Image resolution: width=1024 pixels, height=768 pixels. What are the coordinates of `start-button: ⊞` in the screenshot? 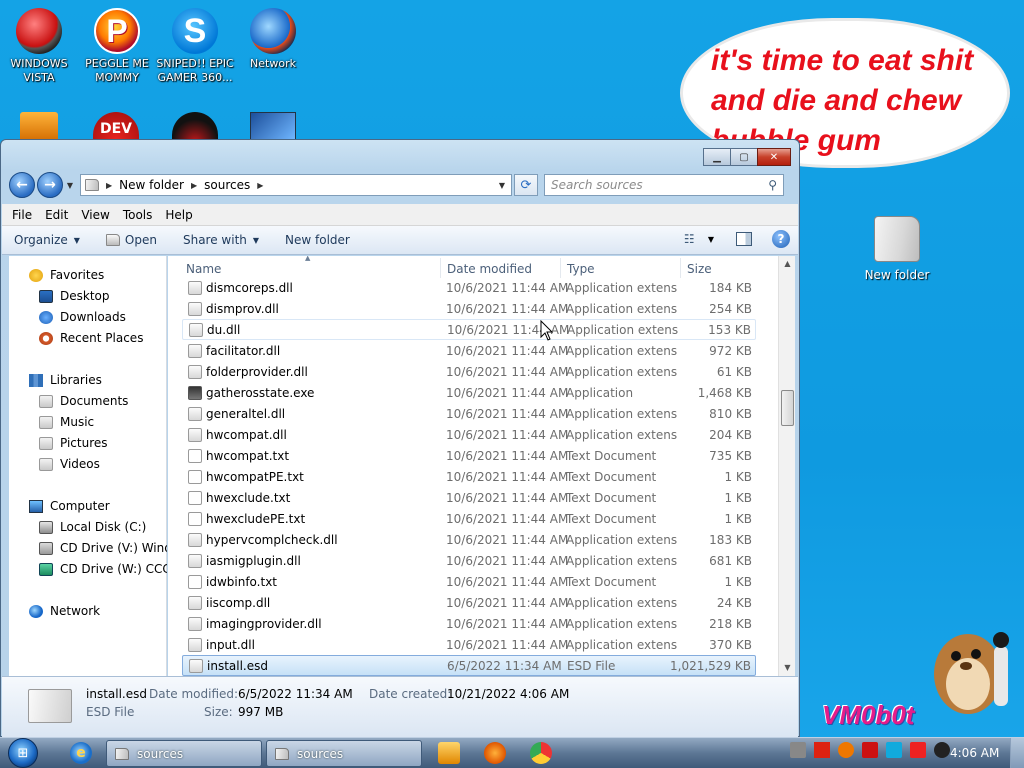 It's located at (23, 753).